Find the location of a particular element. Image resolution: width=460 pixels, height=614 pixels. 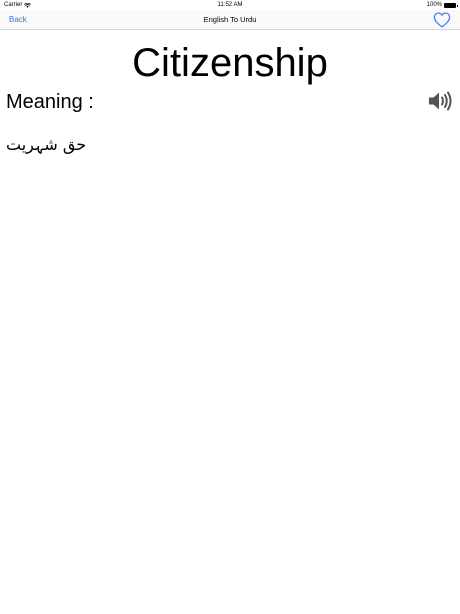

speaker-icon is located at coordinates (440, 101).